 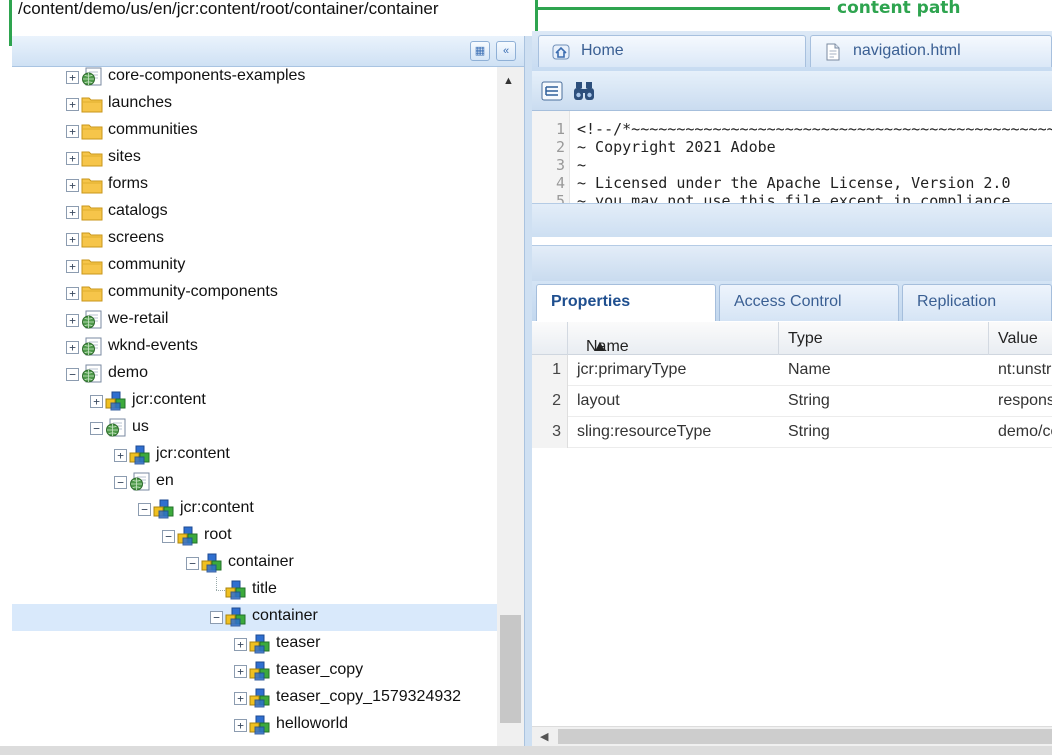 I want to click on property-value: nt:unstructured, so click(x=1025, y=369).